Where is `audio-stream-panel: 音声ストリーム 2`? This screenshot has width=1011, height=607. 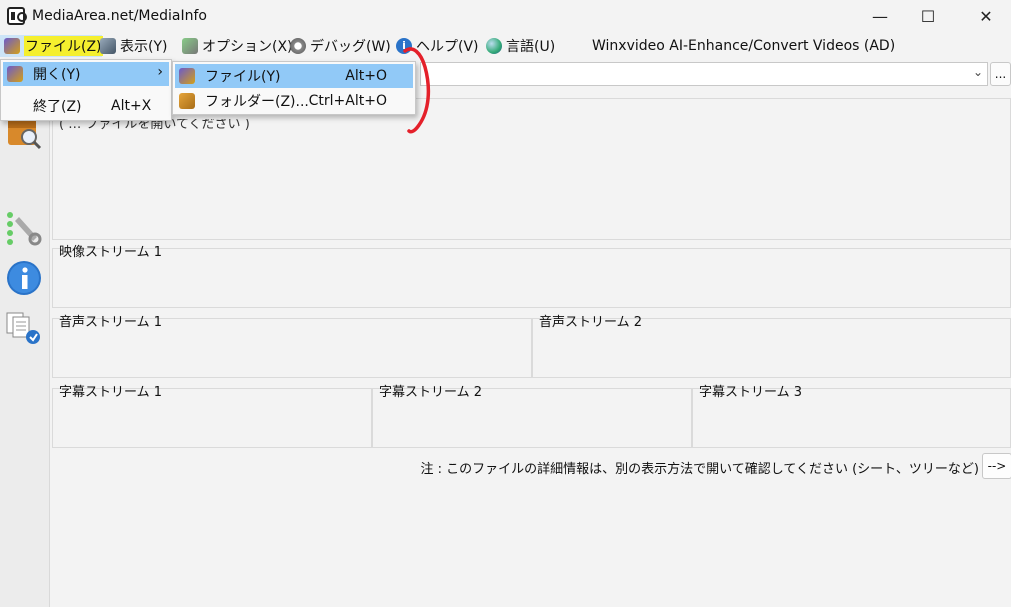
audio-stream-panel: 音声ストリーム 2 is located at coordinates (771, 346).